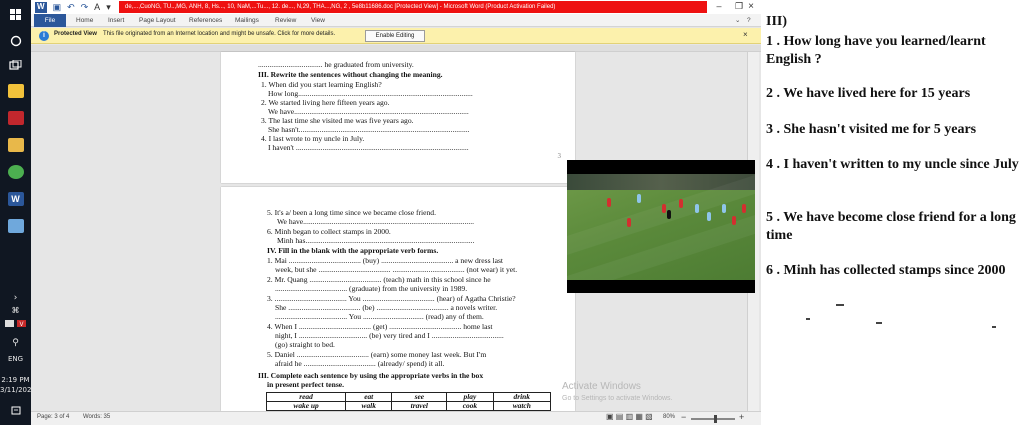  What do you see at coordinates (15, 359) in the screenshot?
I see `language-indicator: ENG` at bounding box center [15, 359].